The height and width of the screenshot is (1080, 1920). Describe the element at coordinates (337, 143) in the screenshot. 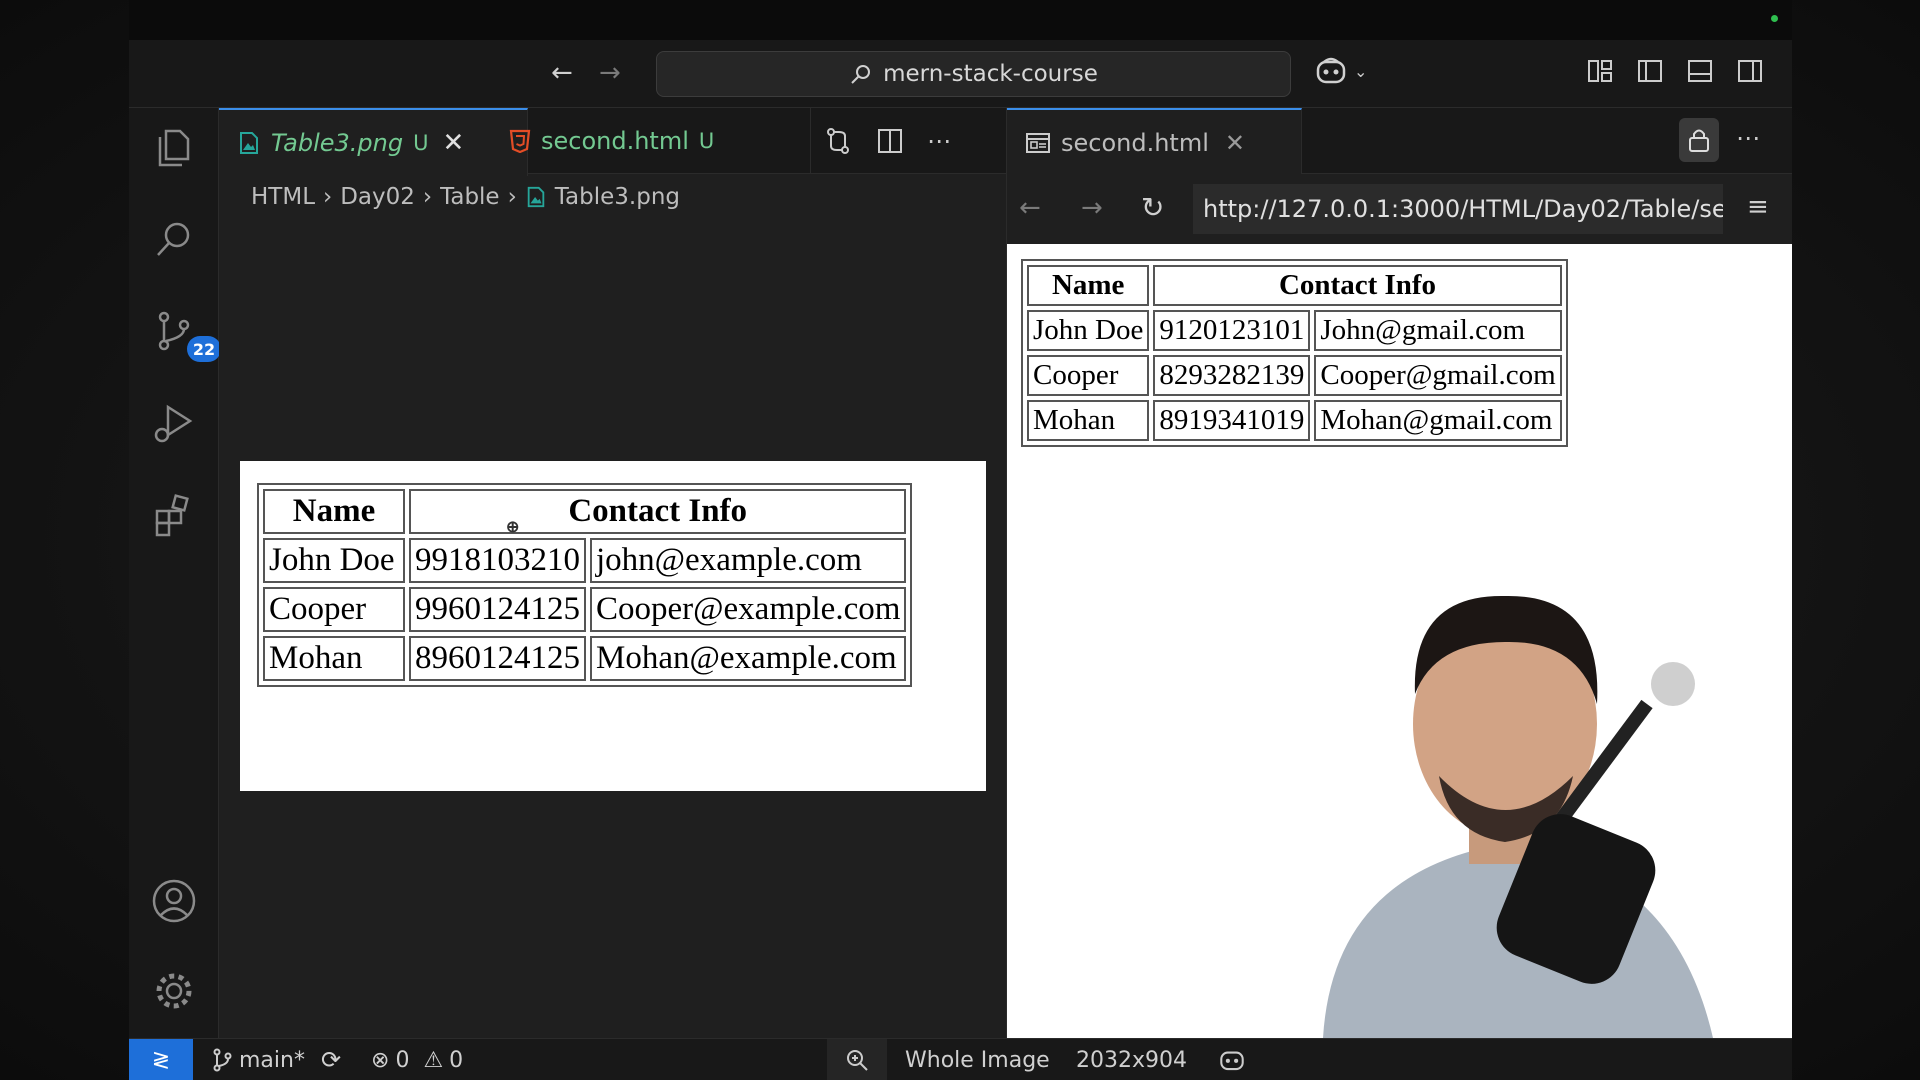

I see `tab-label: Table3.png` at that location.